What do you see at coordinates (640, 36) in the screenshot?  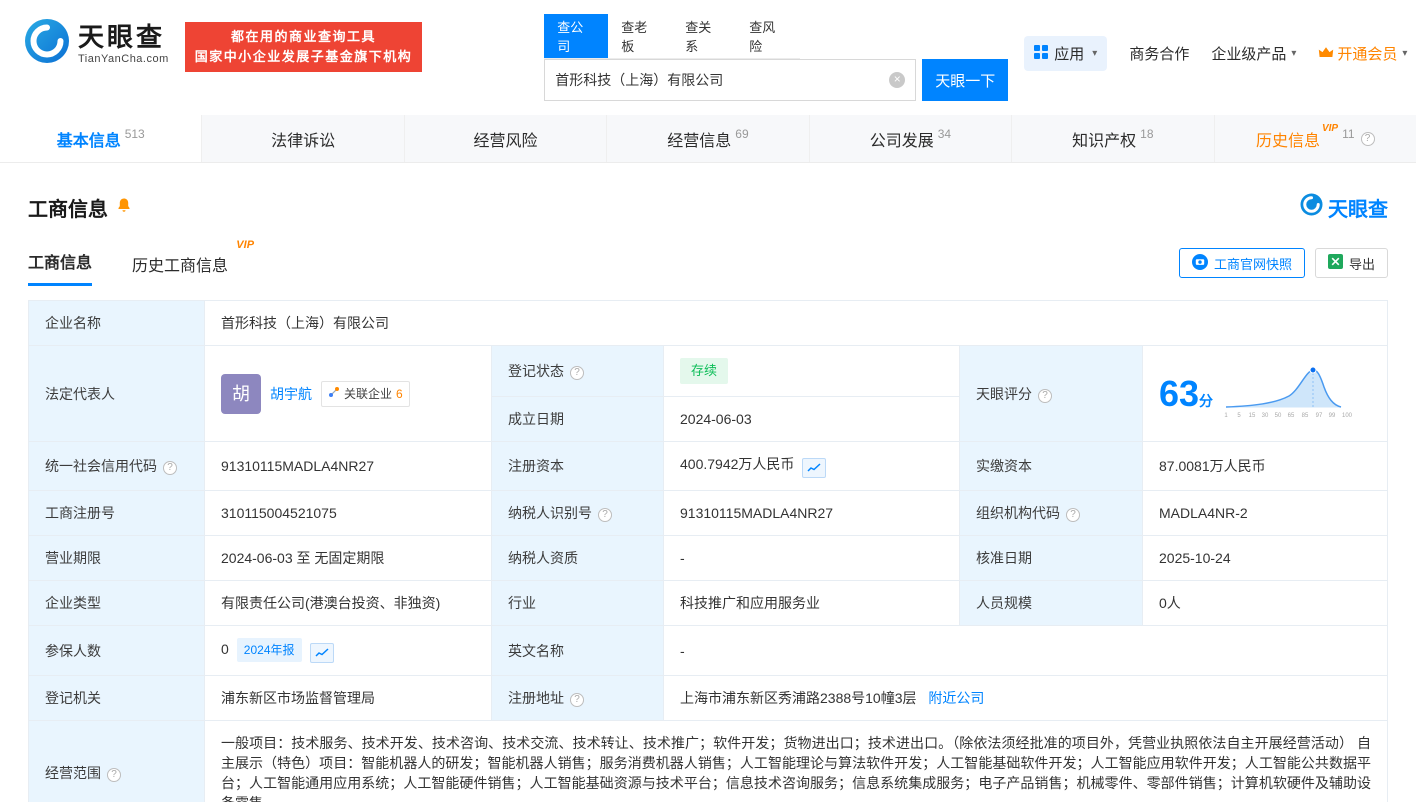 I see `search-tab-boss: 查老板` at bounding box center [640, 36].